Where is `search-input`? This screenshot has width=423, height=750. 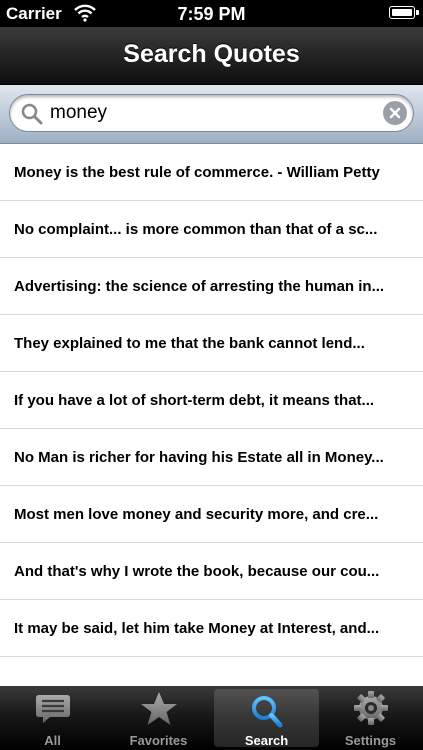 search-input is located at coordinates (210, 113).